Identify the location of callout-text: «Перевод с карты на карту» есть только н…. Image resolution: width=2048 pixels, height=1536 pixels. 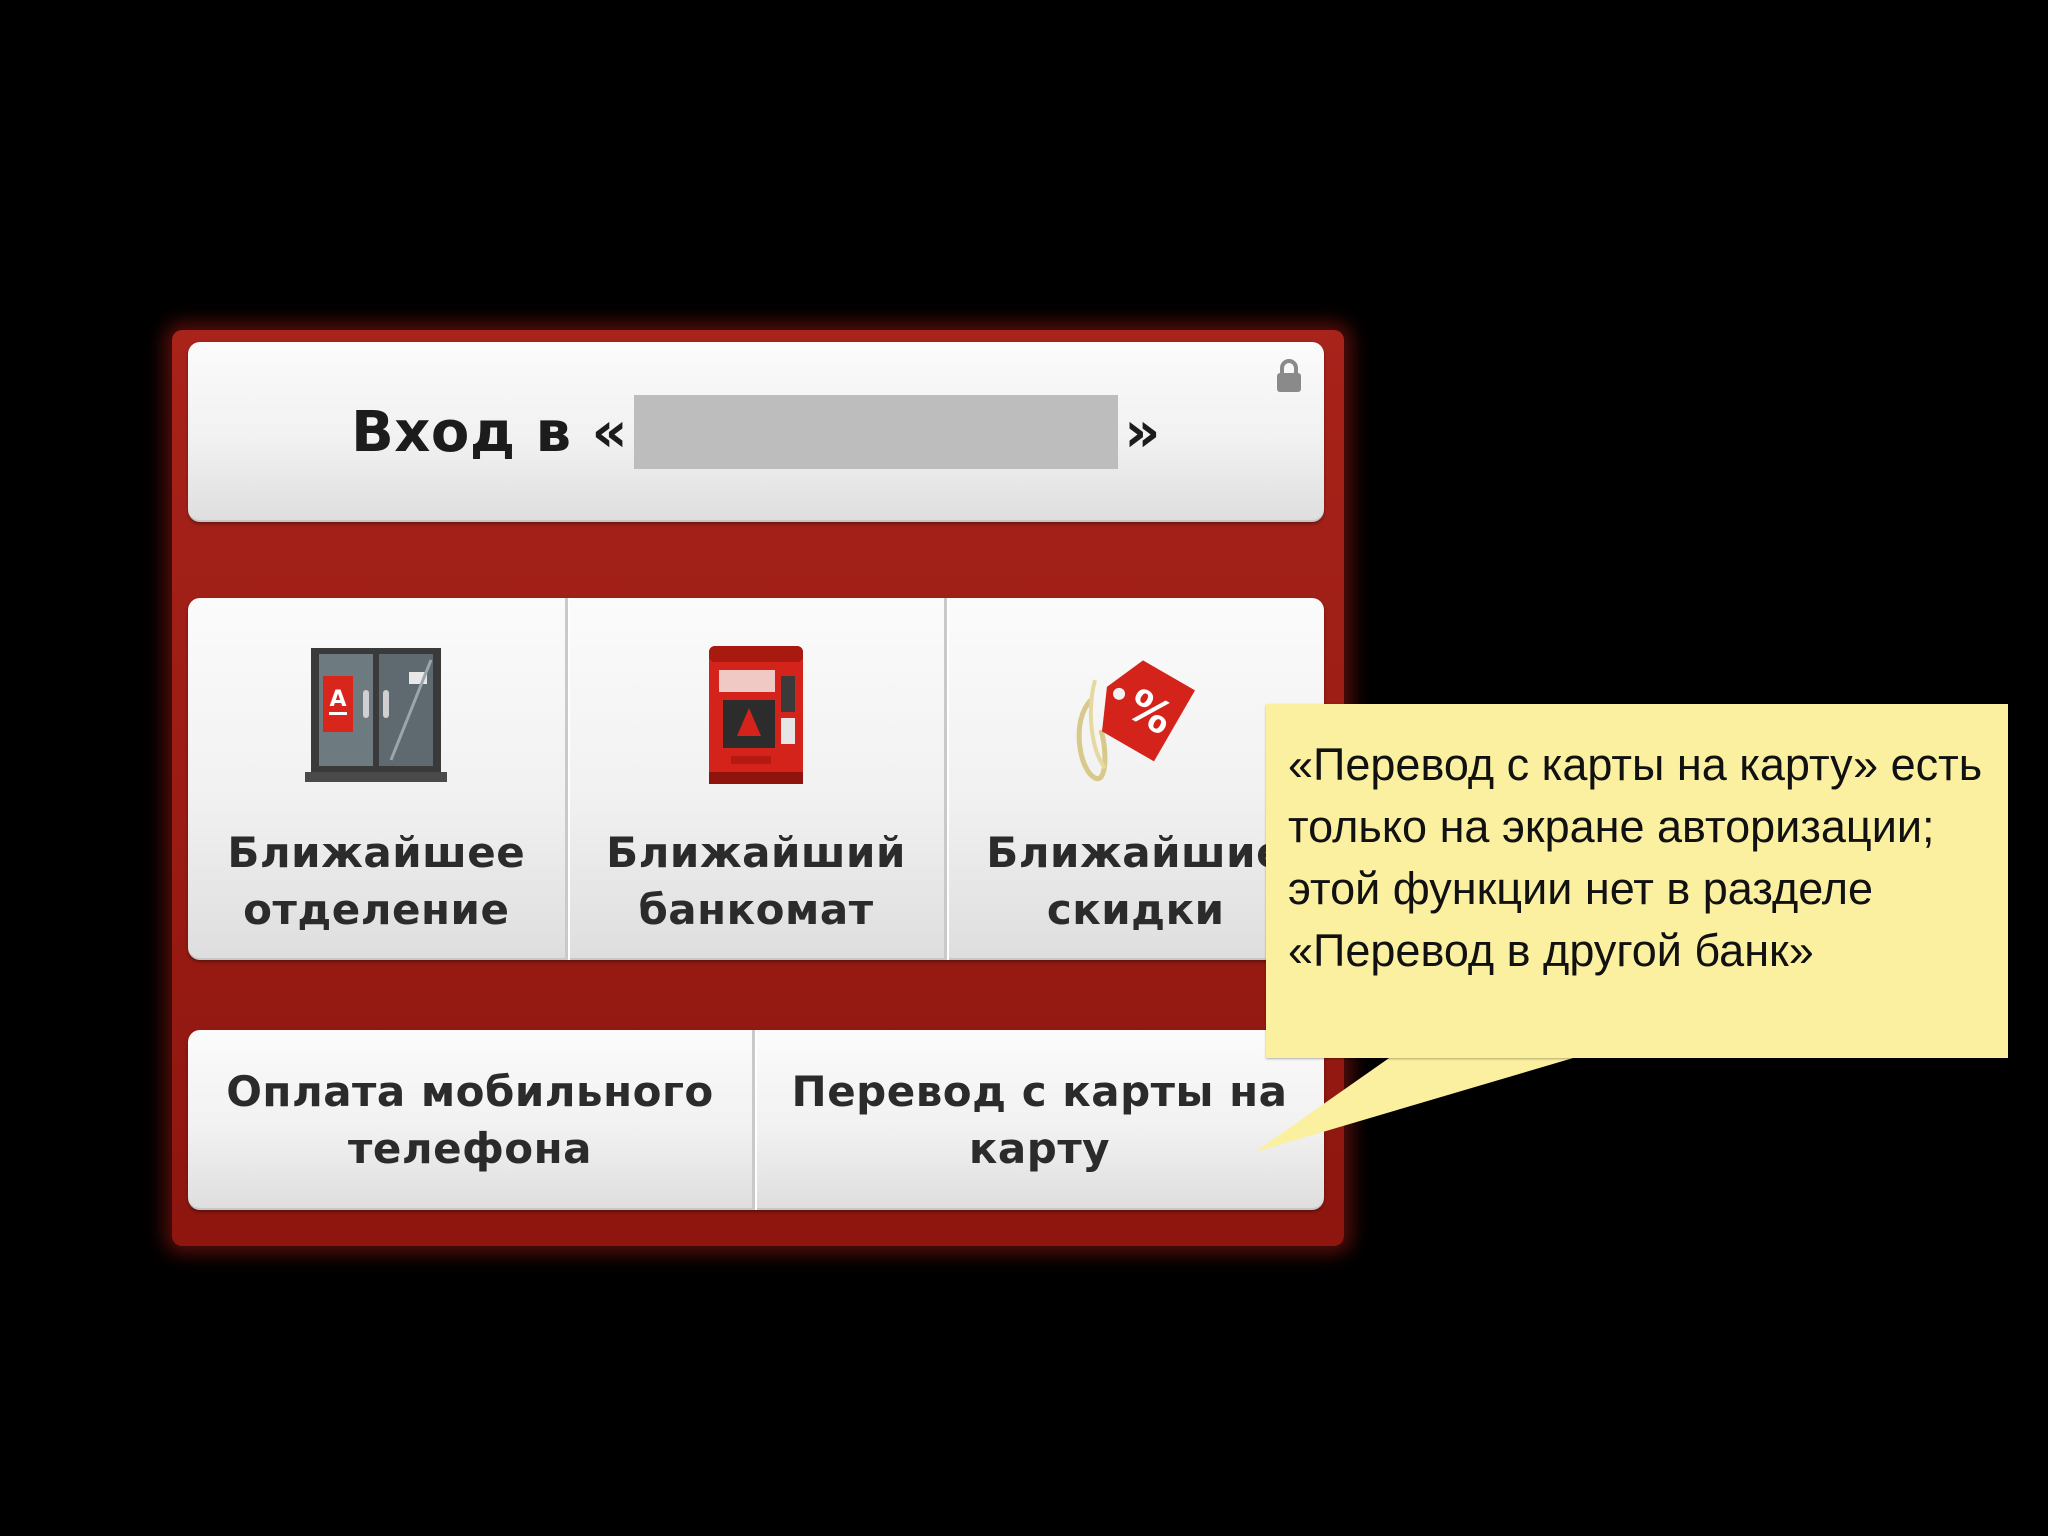
(1635, 857).